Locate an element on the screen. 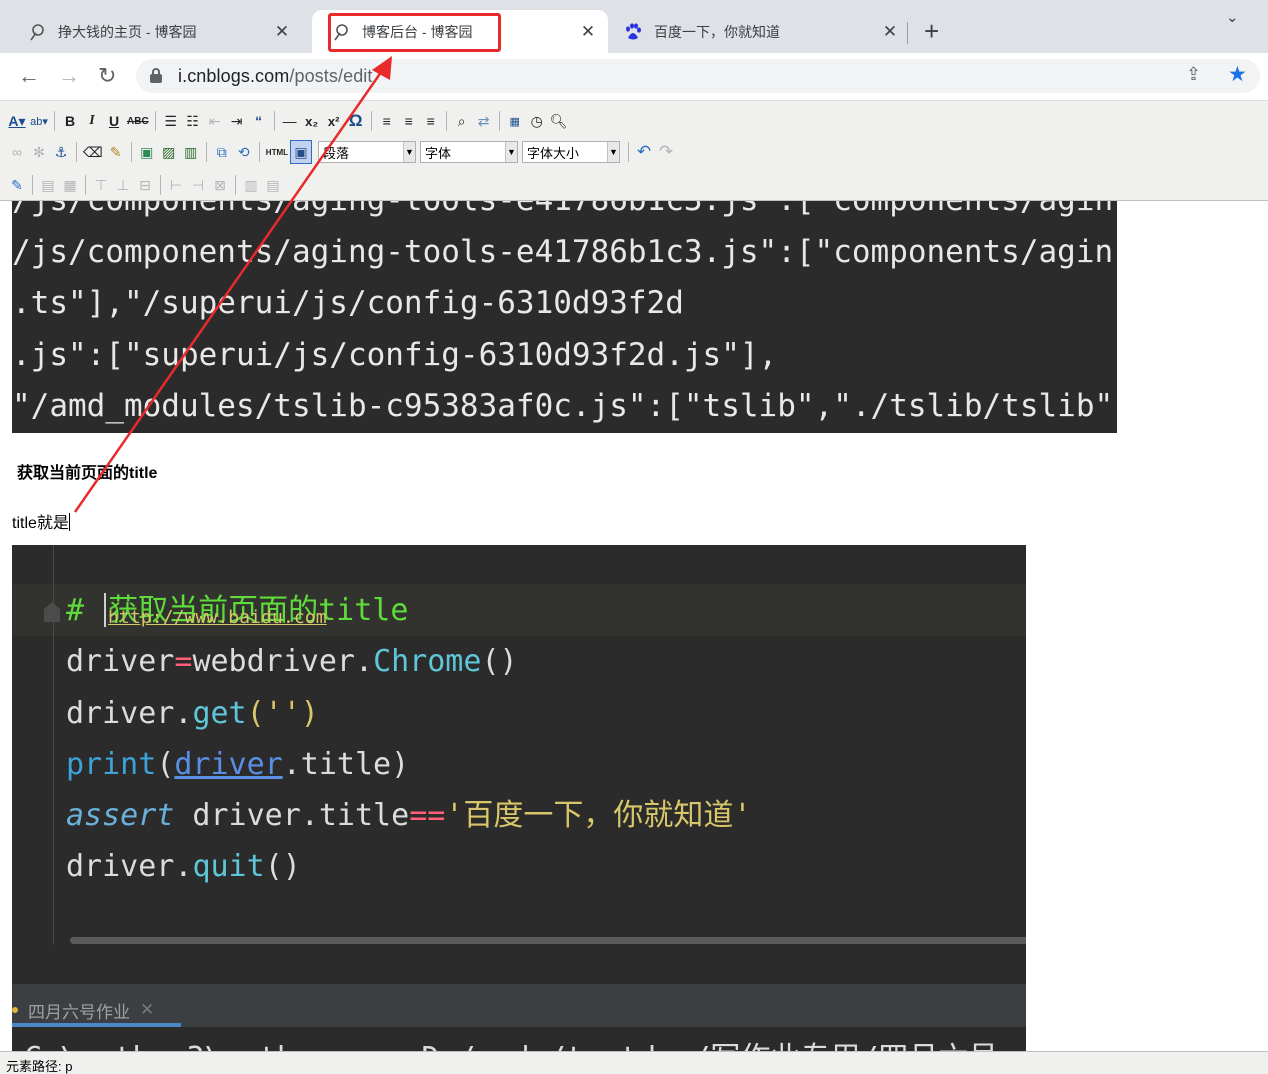  annotation-arrow is located at coordinates (232, 284).